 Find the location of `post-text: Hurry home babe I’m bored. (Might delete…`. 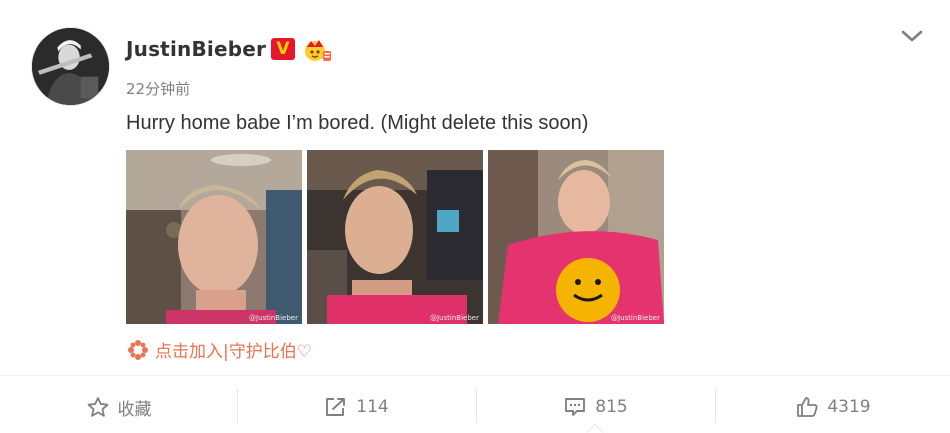

post-text: Hurry home babe I’m bored. (Might delete… is located at coordinates (357, 123).